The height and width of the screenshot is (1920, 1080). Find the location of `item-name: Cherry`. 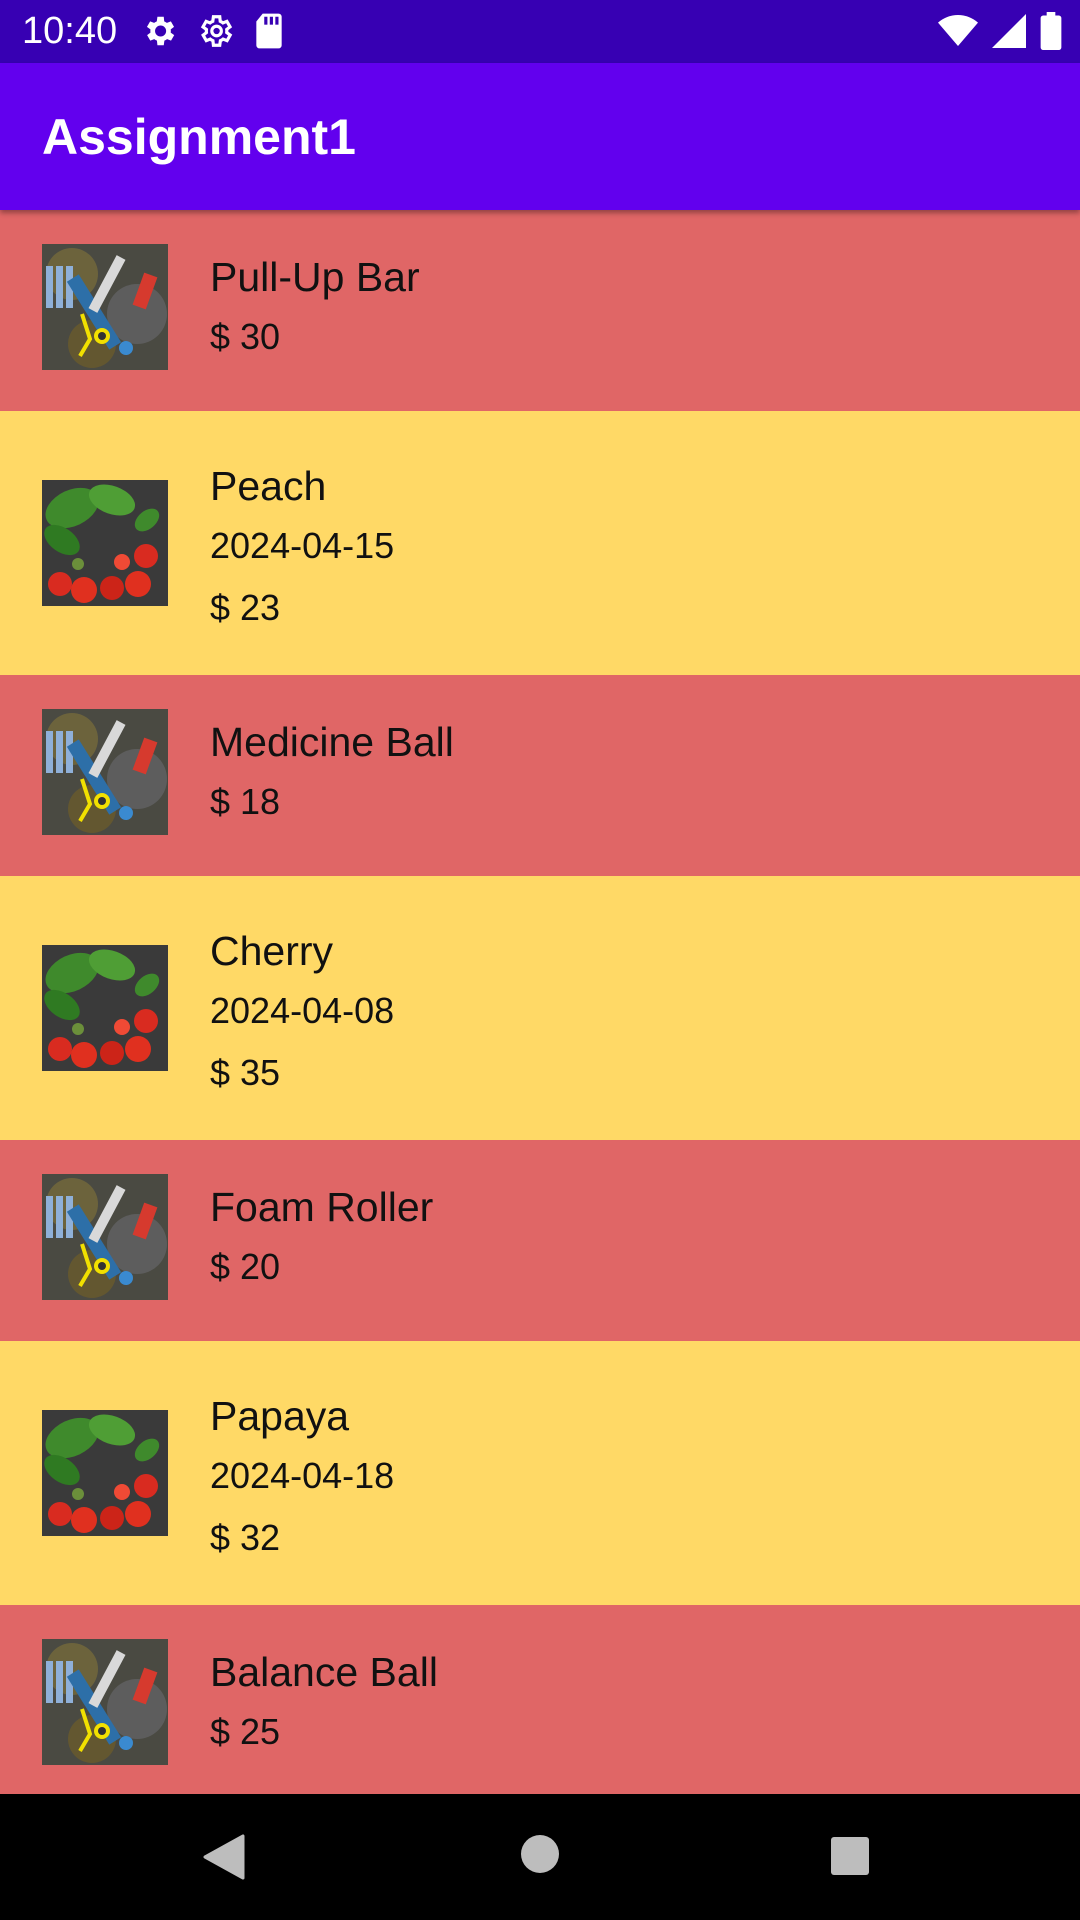

item-name: Cherry is located at coordinates (272, 951).